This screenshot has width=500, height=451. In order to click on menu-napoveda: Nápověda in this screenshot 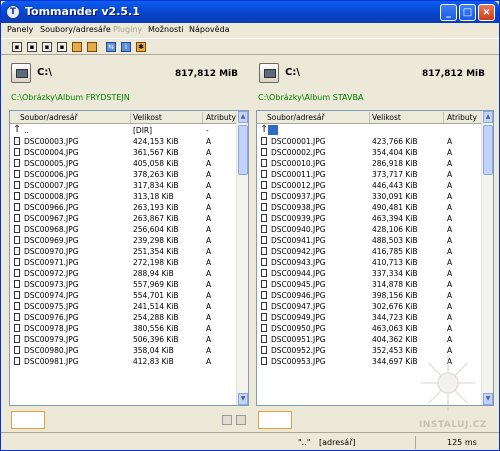, I will do `click(209, 29)`.